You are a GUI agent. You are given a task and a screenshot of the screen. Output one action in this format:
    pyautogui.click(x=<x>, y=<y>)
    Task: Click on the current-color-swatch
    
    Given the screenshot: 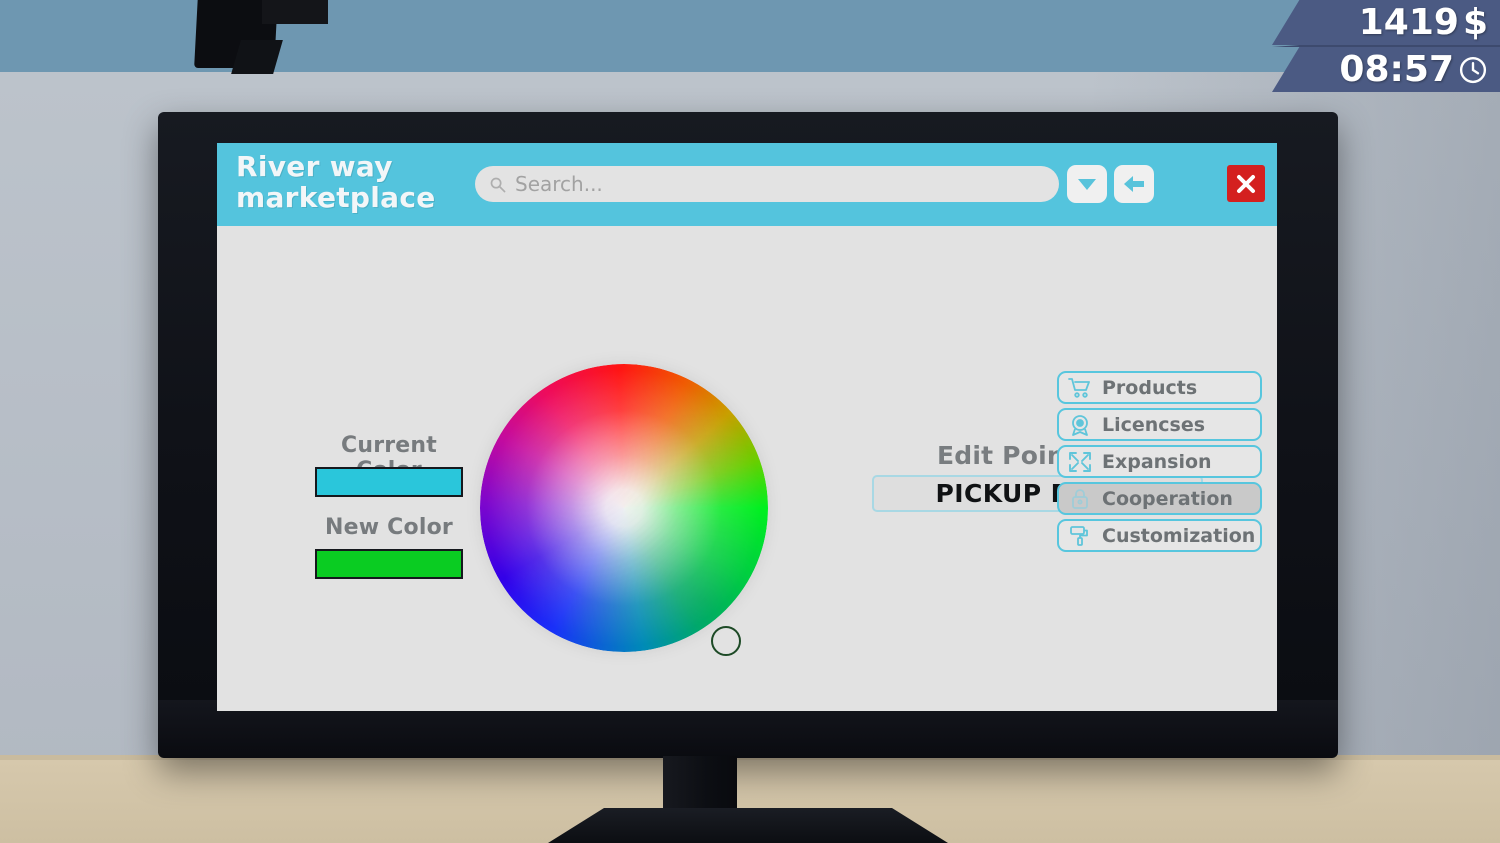 What is the action you would take?
    pyautogui.click(x=389, y=482)
    